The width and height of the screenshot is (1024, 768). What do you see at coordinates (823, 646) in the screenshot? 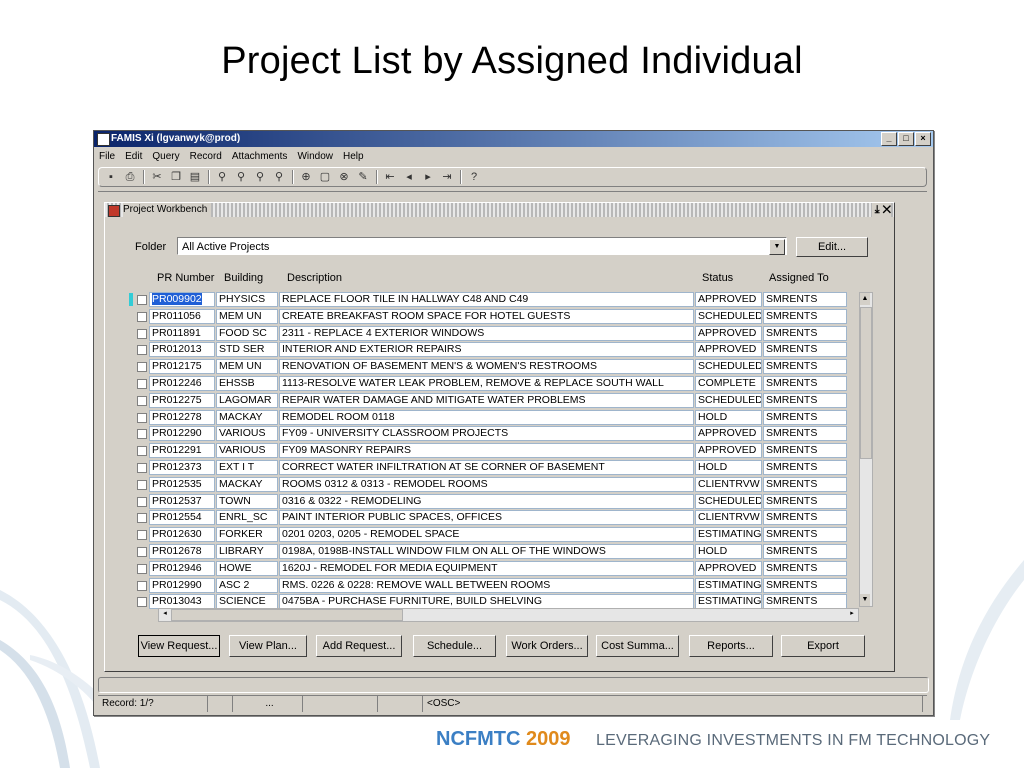
I see `export-button: Export` at bounding box center [823, 646].